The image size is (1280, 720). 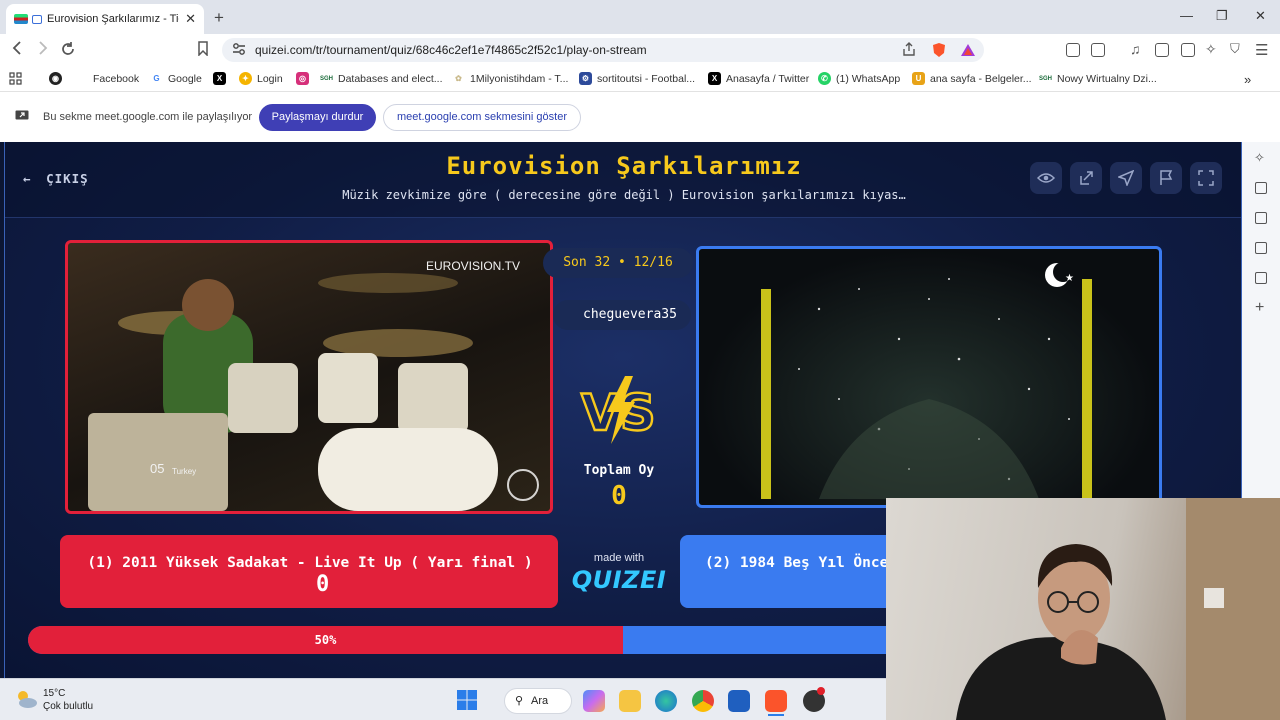 What do you see at coordinates (1247, 79) in the screenshot?
I see `more-bookmarks-icon: »` at bounding box center [1247, 79].